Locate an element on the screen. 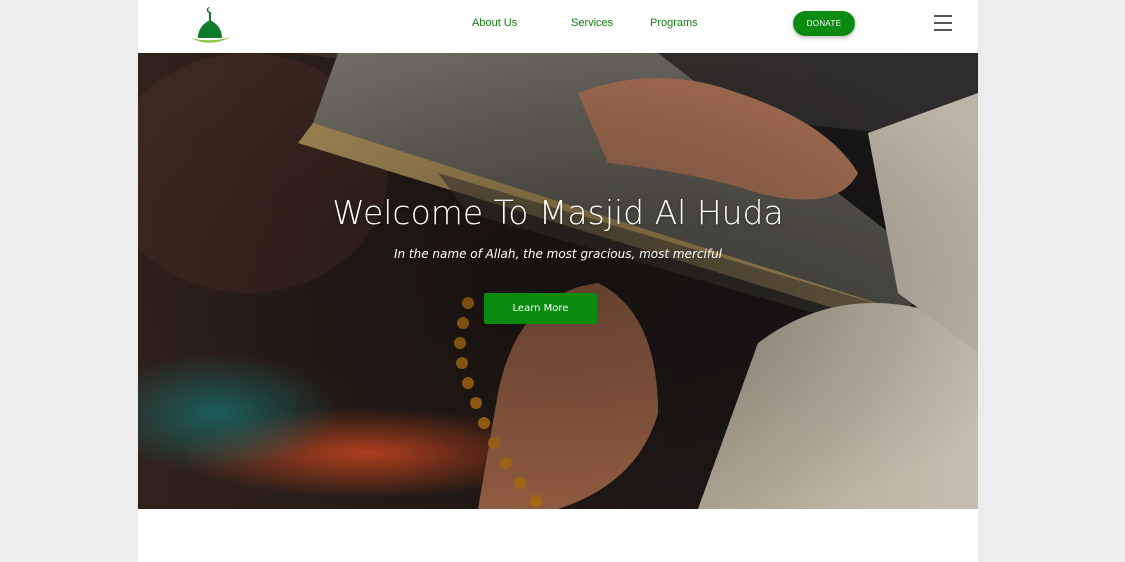 The width and height of the screenshot is (1125, 562). learn-more-button: Learn More is located at coordinates (540, 308).